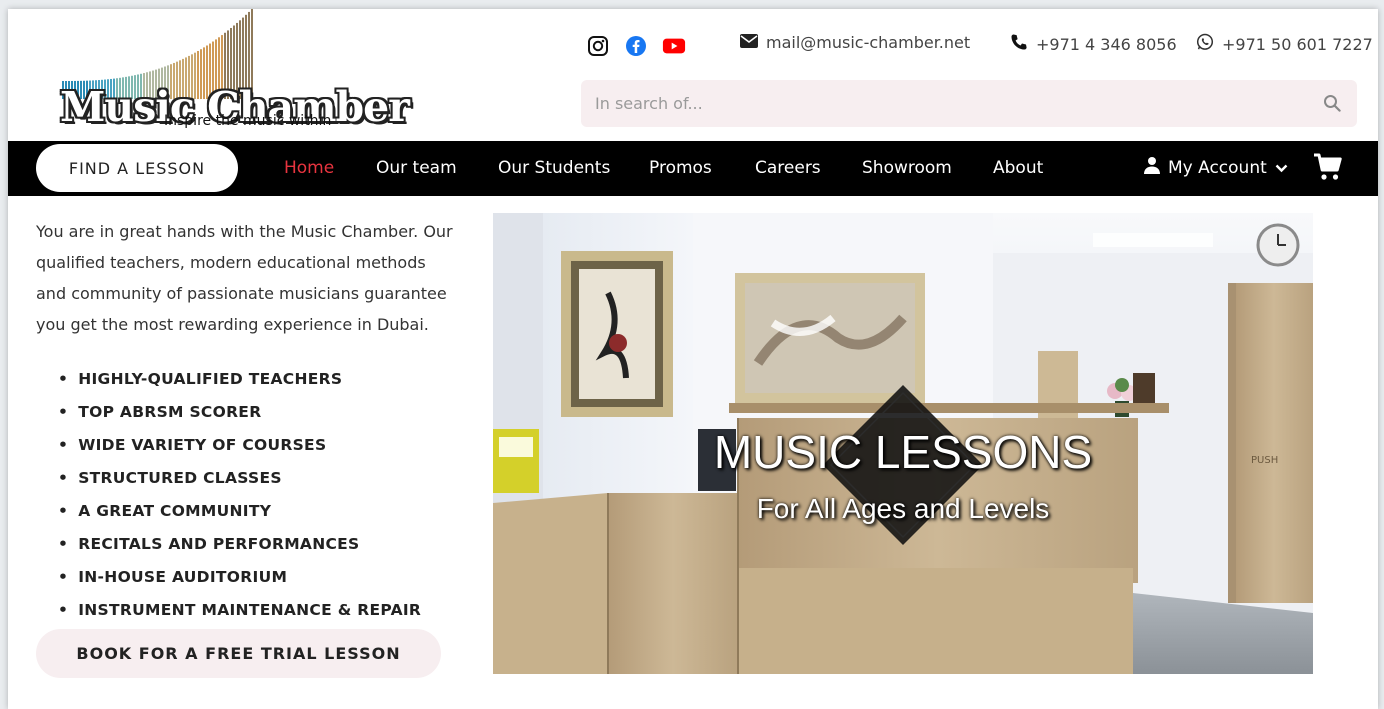 Image resolution: width=1384 pixels, height=709 pixels. I want to click on my-account-menu: My Account, so click(1216, 167).